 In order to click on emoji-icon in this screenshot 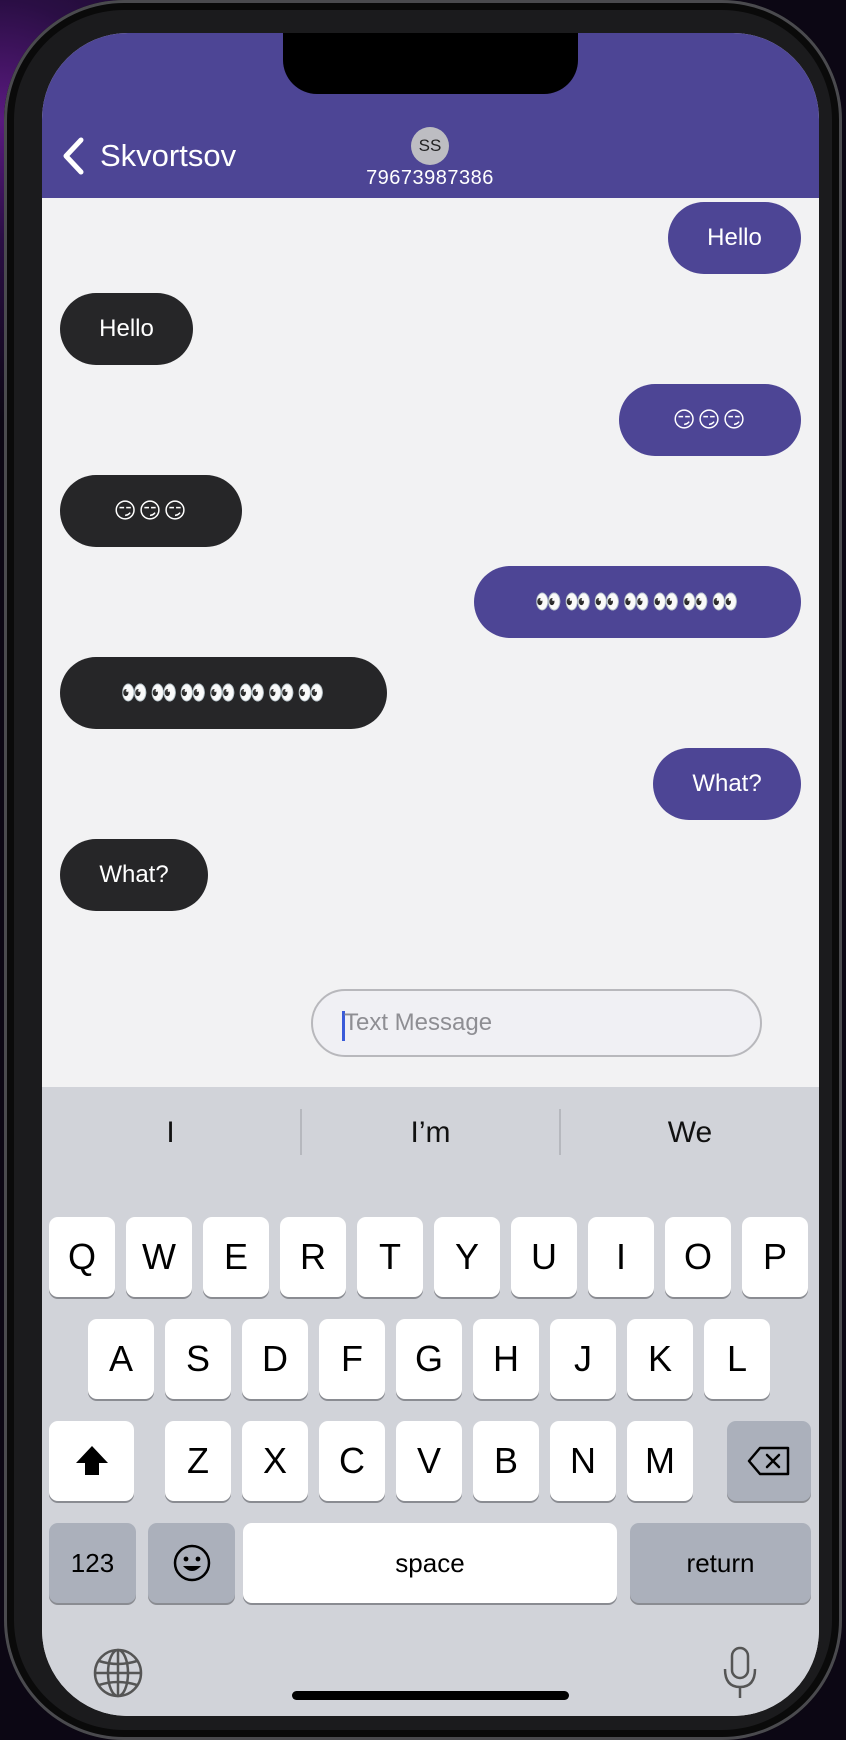, I will do `click(191, 1563)`.